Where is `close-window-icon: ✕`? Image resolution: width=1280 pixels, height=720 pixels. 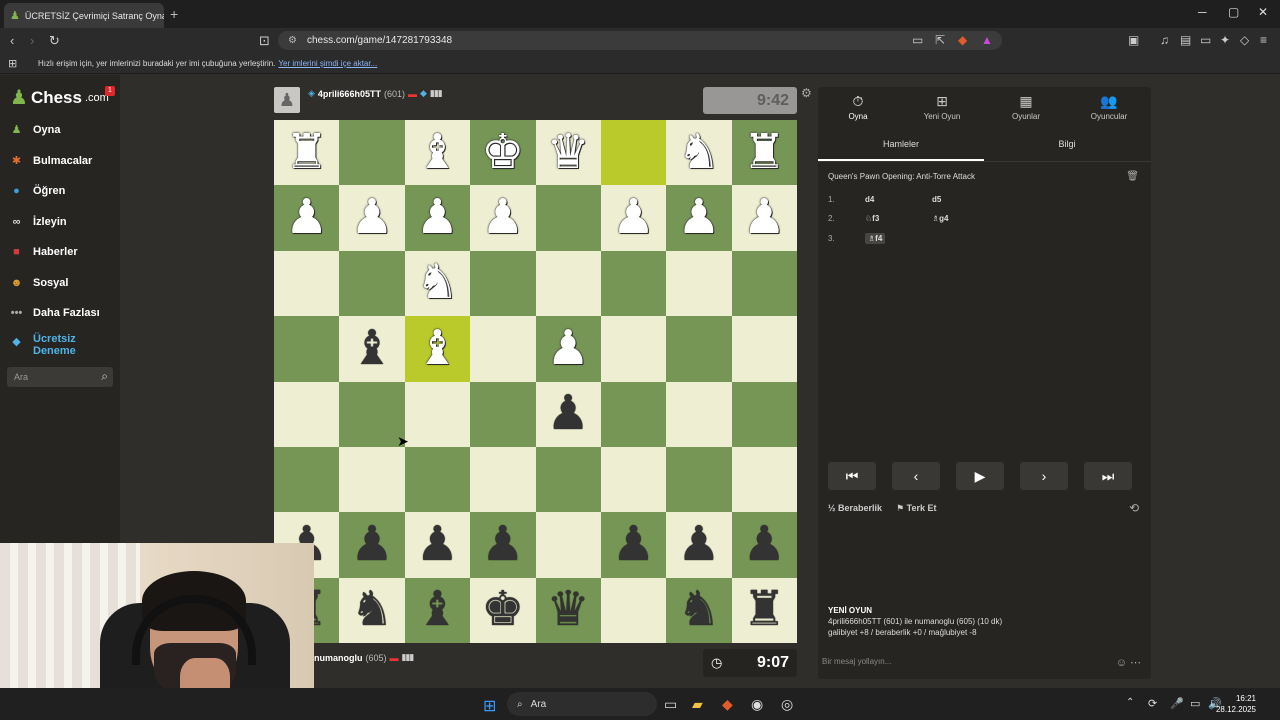
close-window-icon: ✕ is located at coordinates (1263, 12).